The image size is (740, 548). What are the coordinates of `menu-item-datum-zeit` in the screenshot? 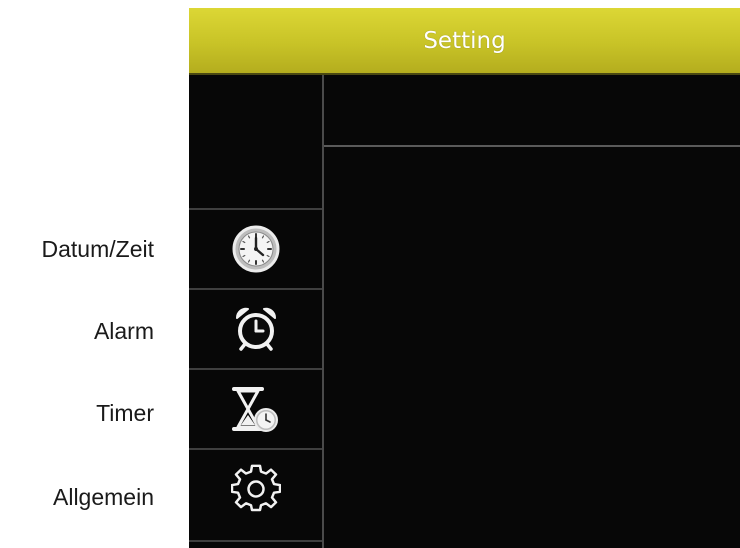 It's located at (255, 248).